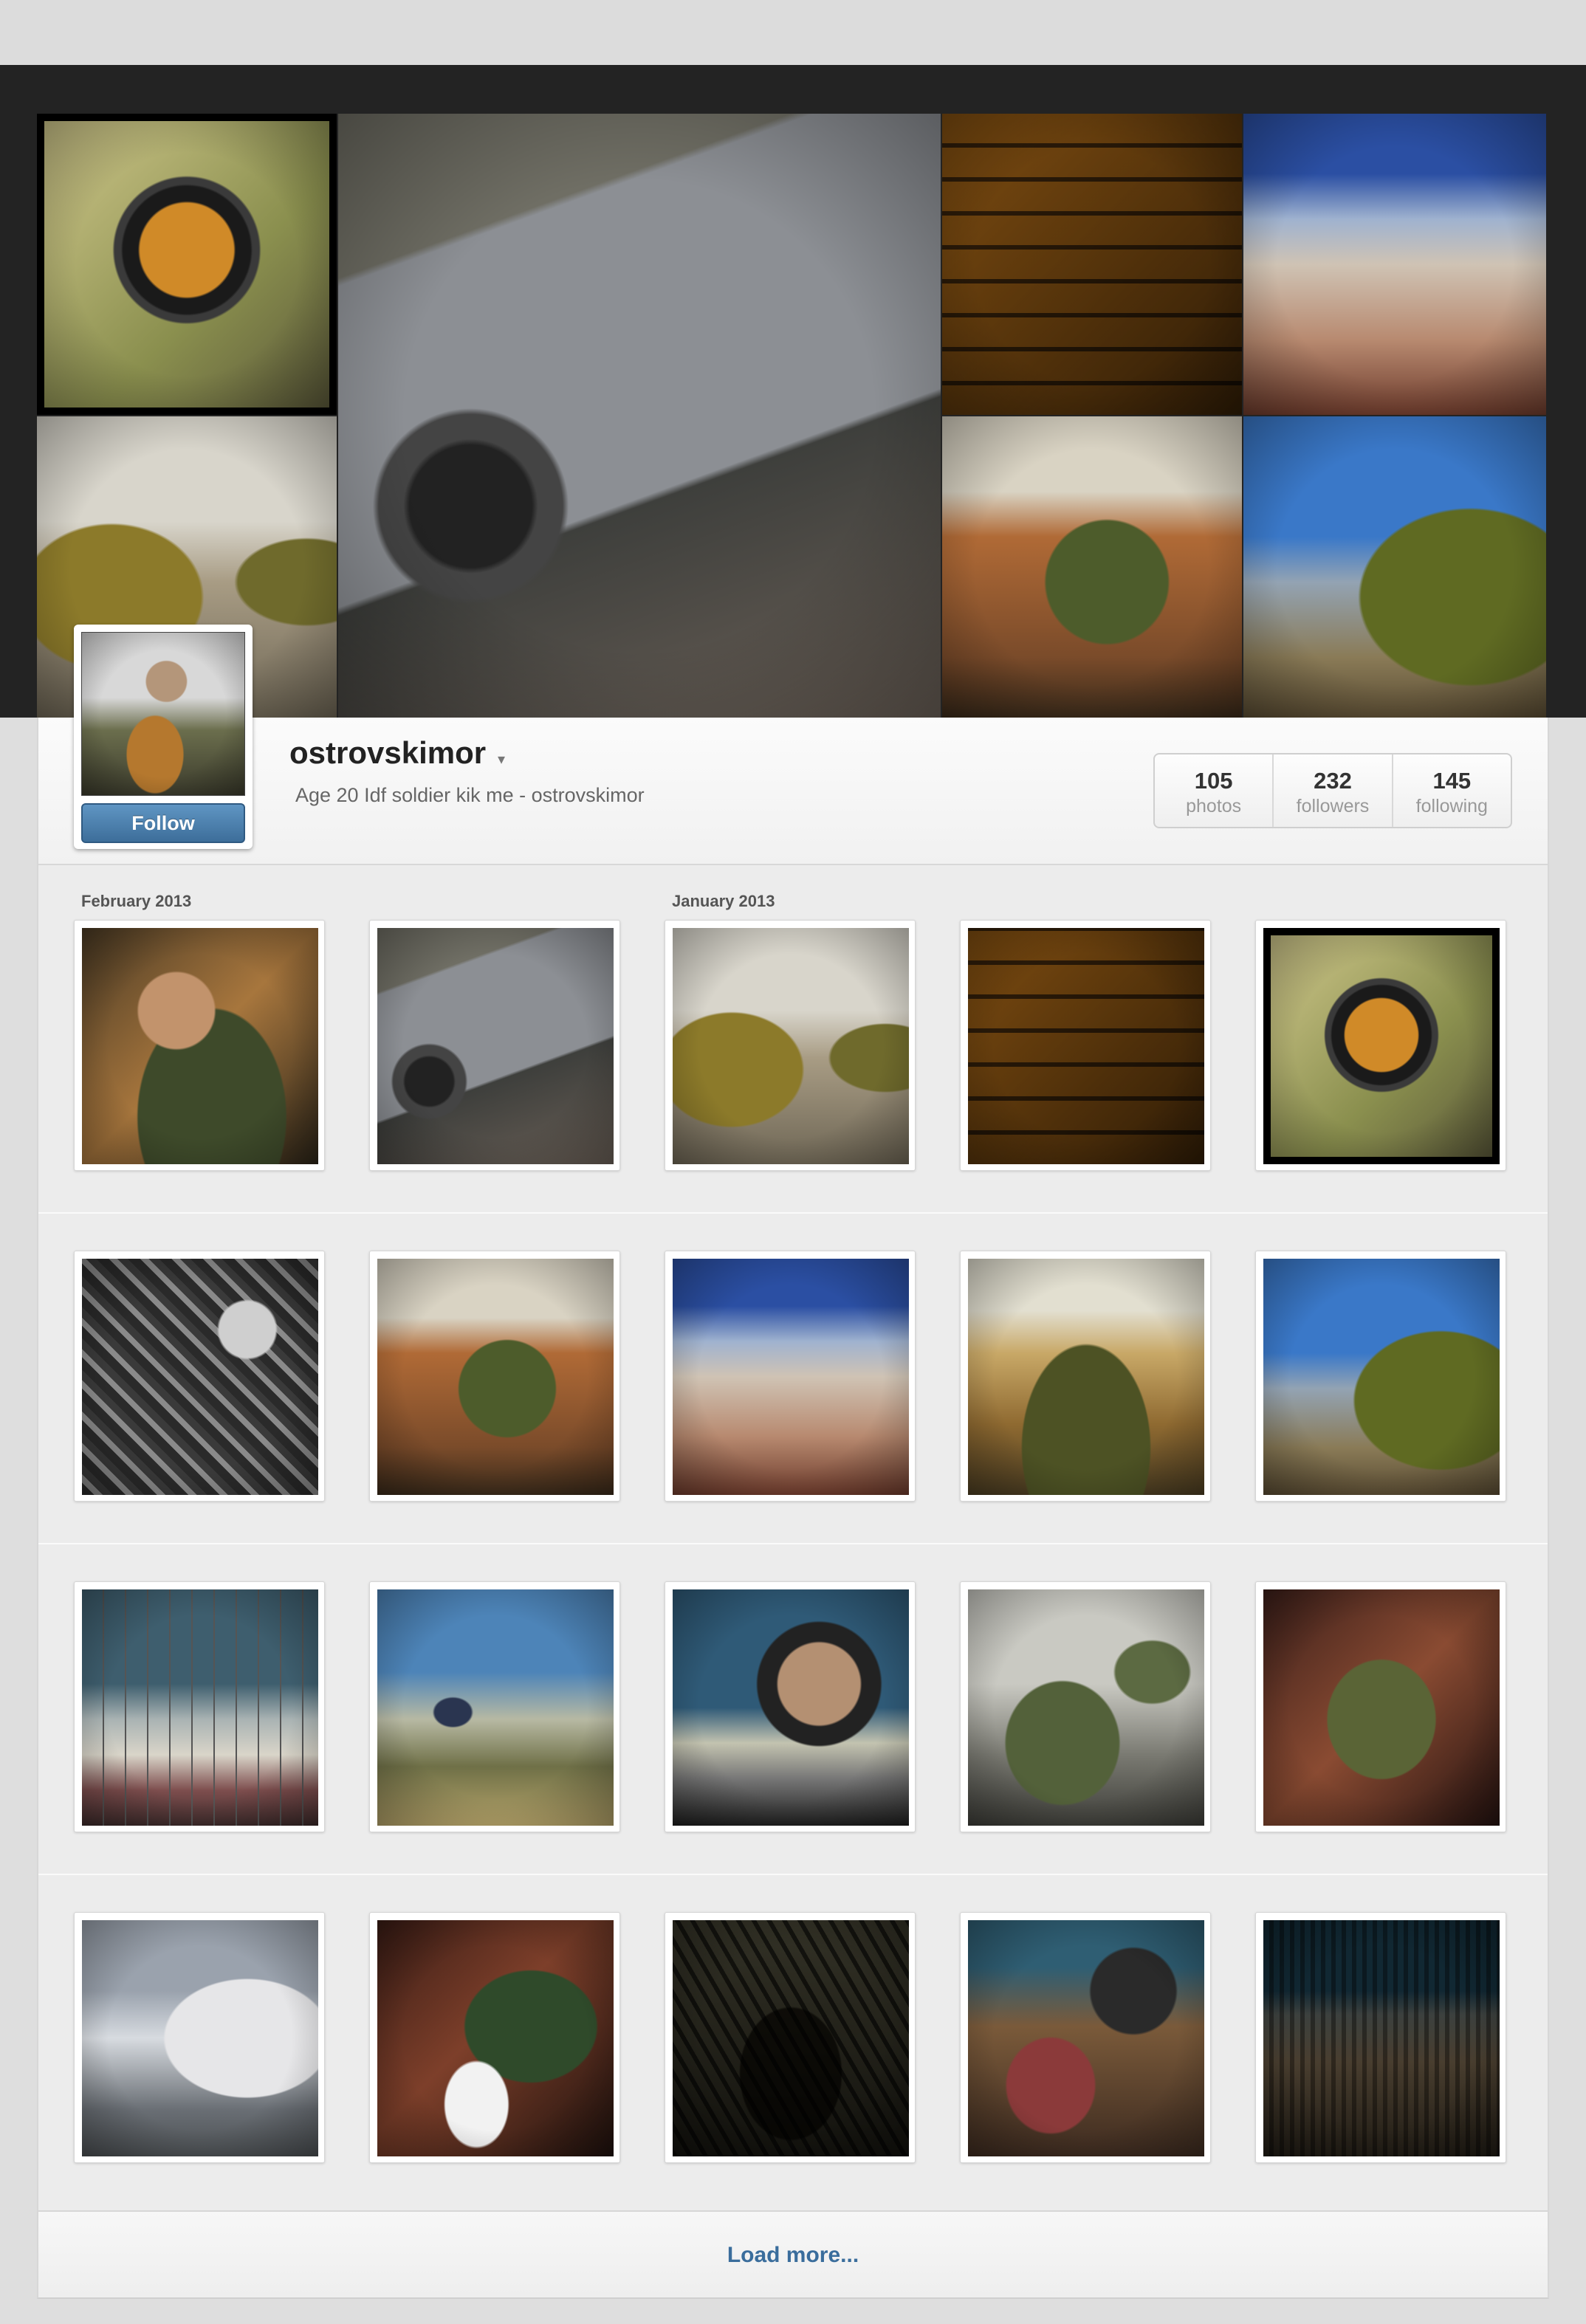 This screenshot has height=2324, width=1586. Describe the element at coordinates (387, 753) in the screenshot. I see `username: ostrovskimor` at that location.